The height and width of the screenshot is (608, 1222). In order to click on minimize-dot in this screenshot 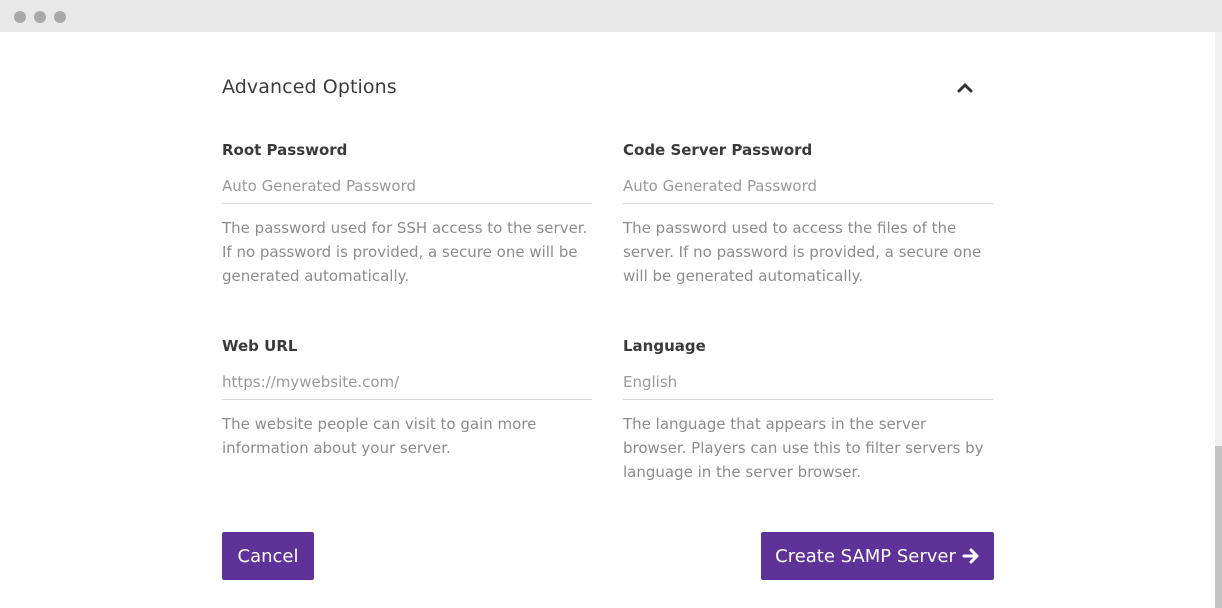, I will do `click(40, 17)`.